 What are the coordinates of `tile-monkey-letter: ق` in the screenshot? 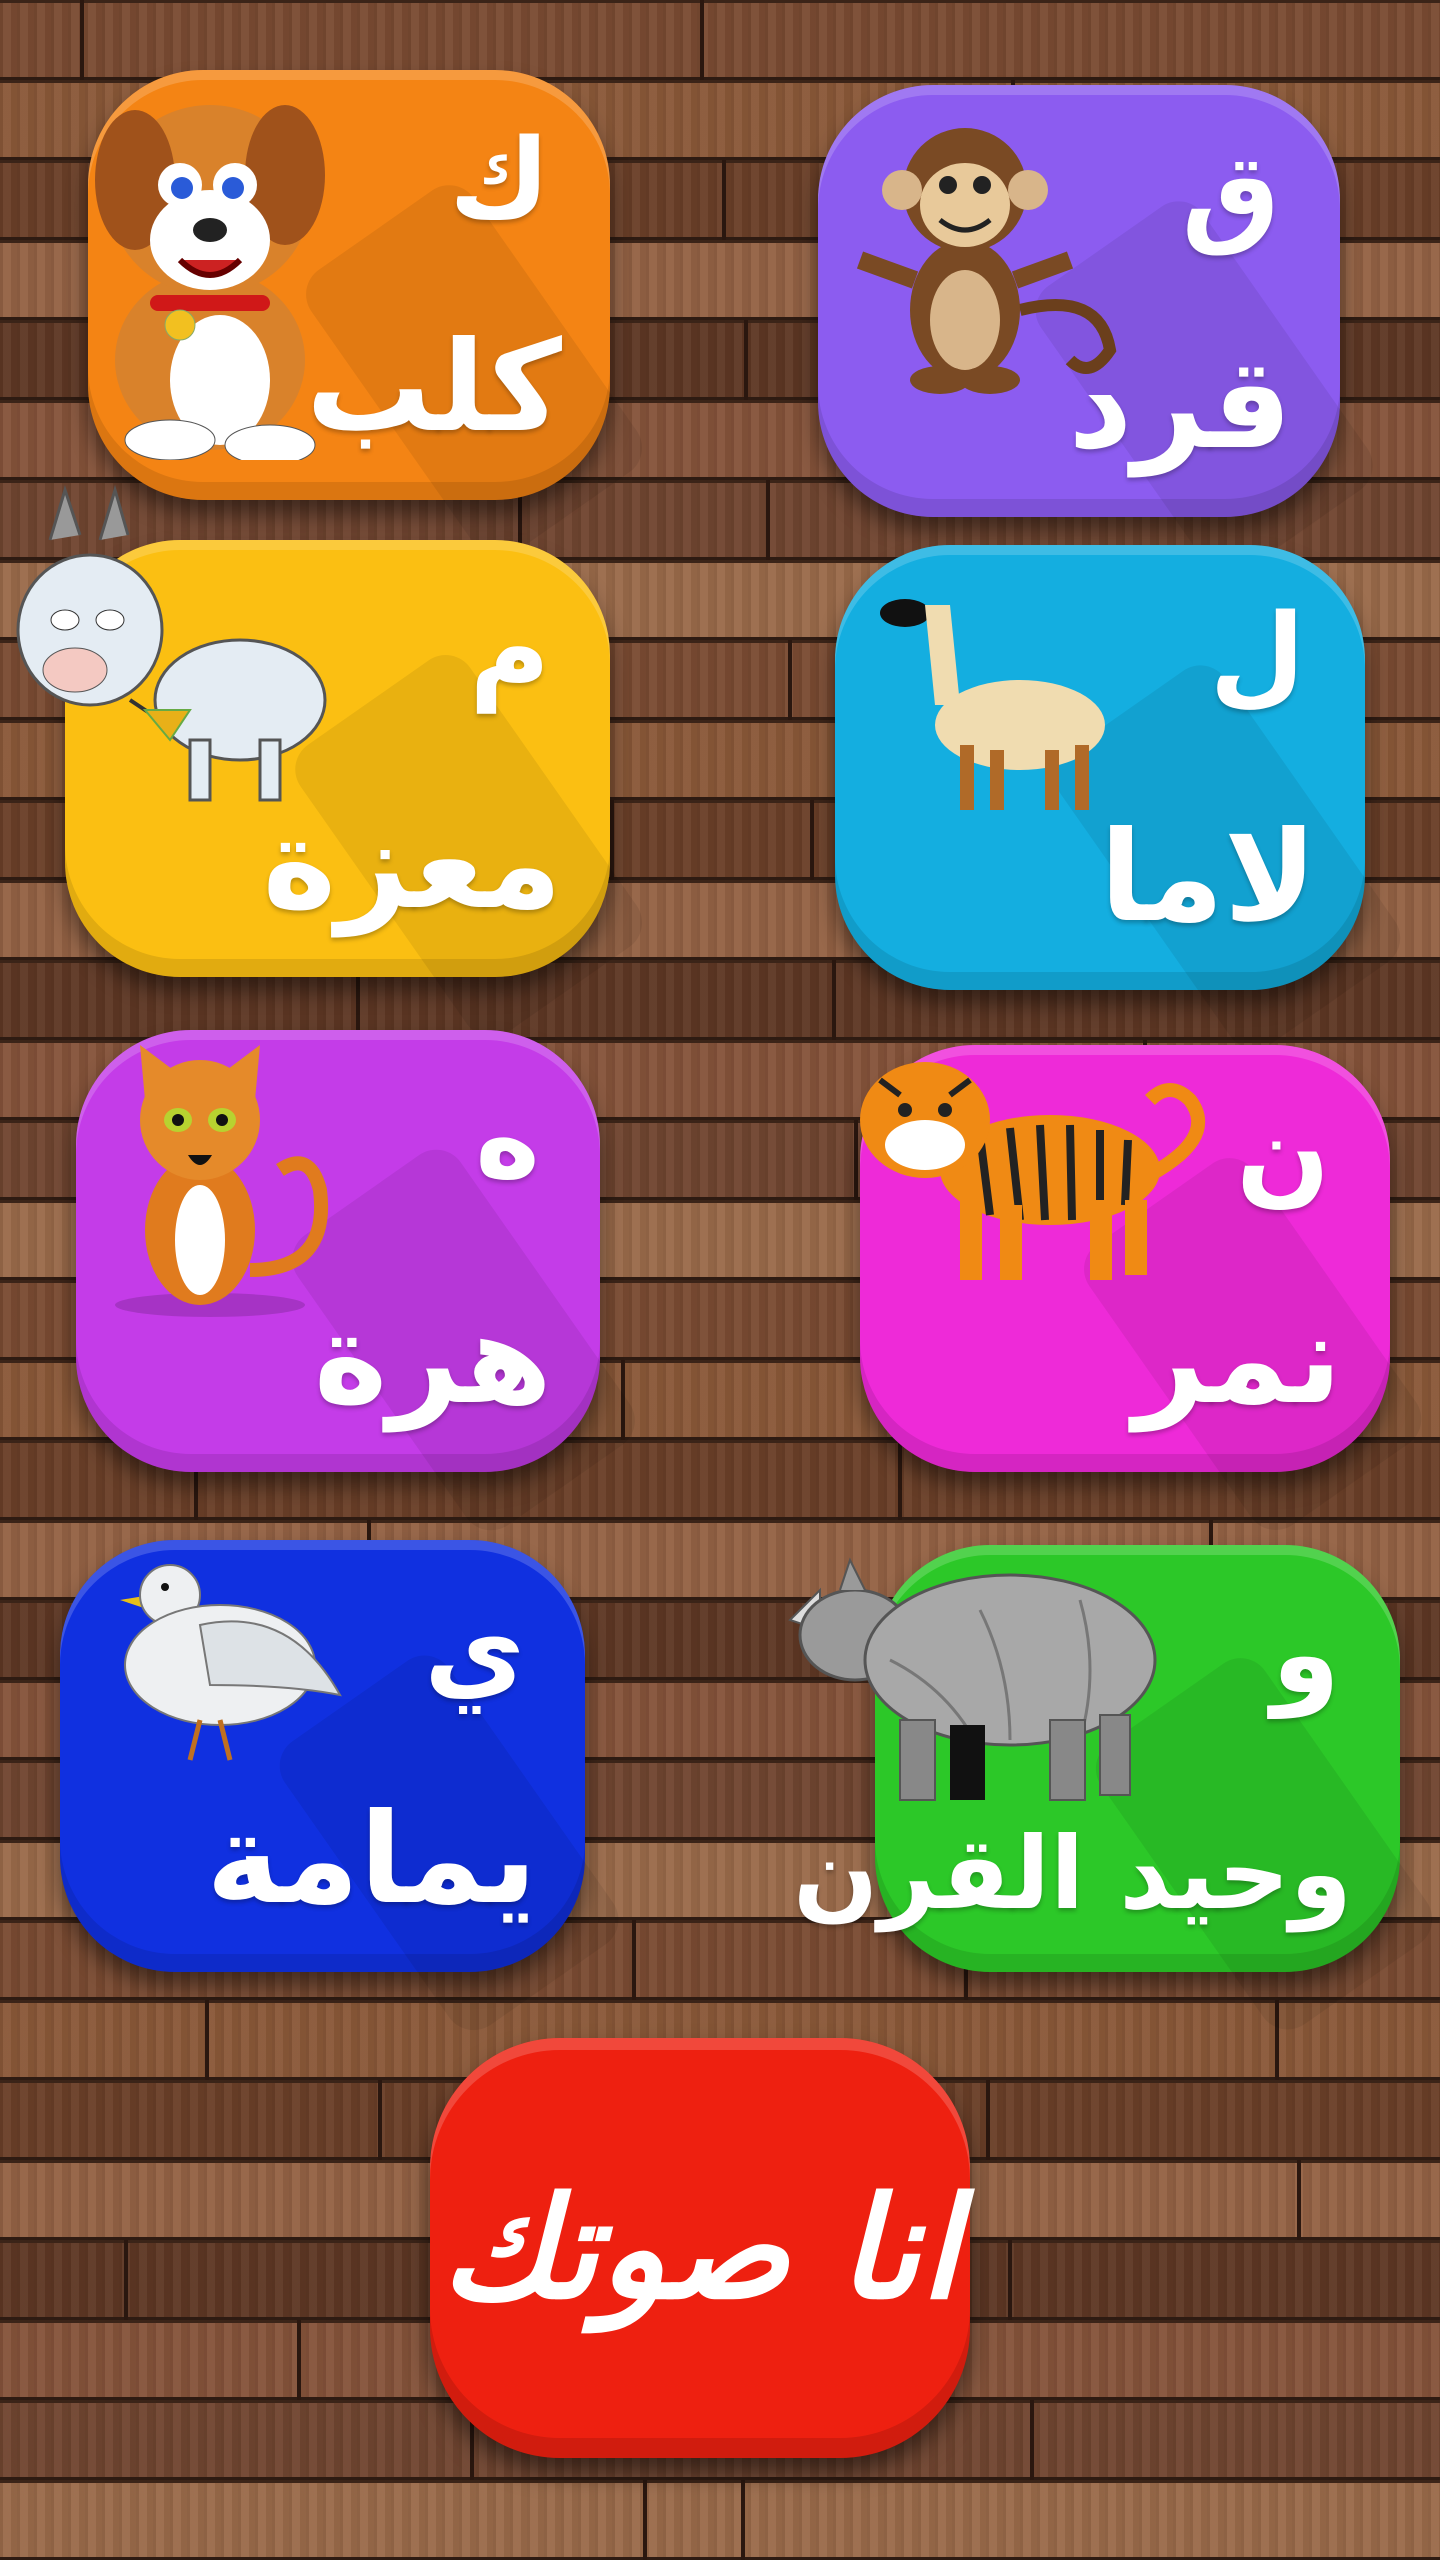 It's located at (1230, 194).